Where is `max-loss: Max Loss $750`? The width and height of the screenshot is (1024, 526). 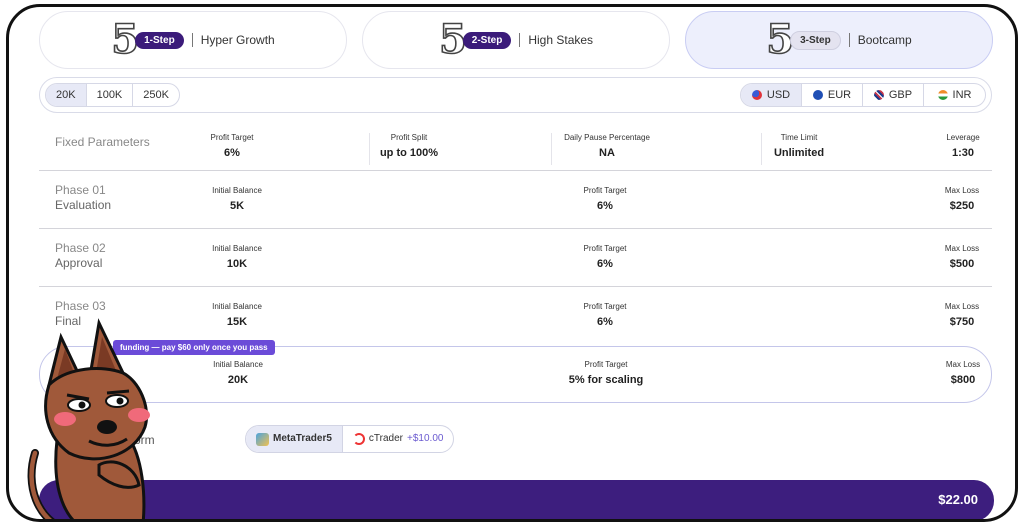 max-loss: Max Loss $750 is located at coordinates (962, 315).